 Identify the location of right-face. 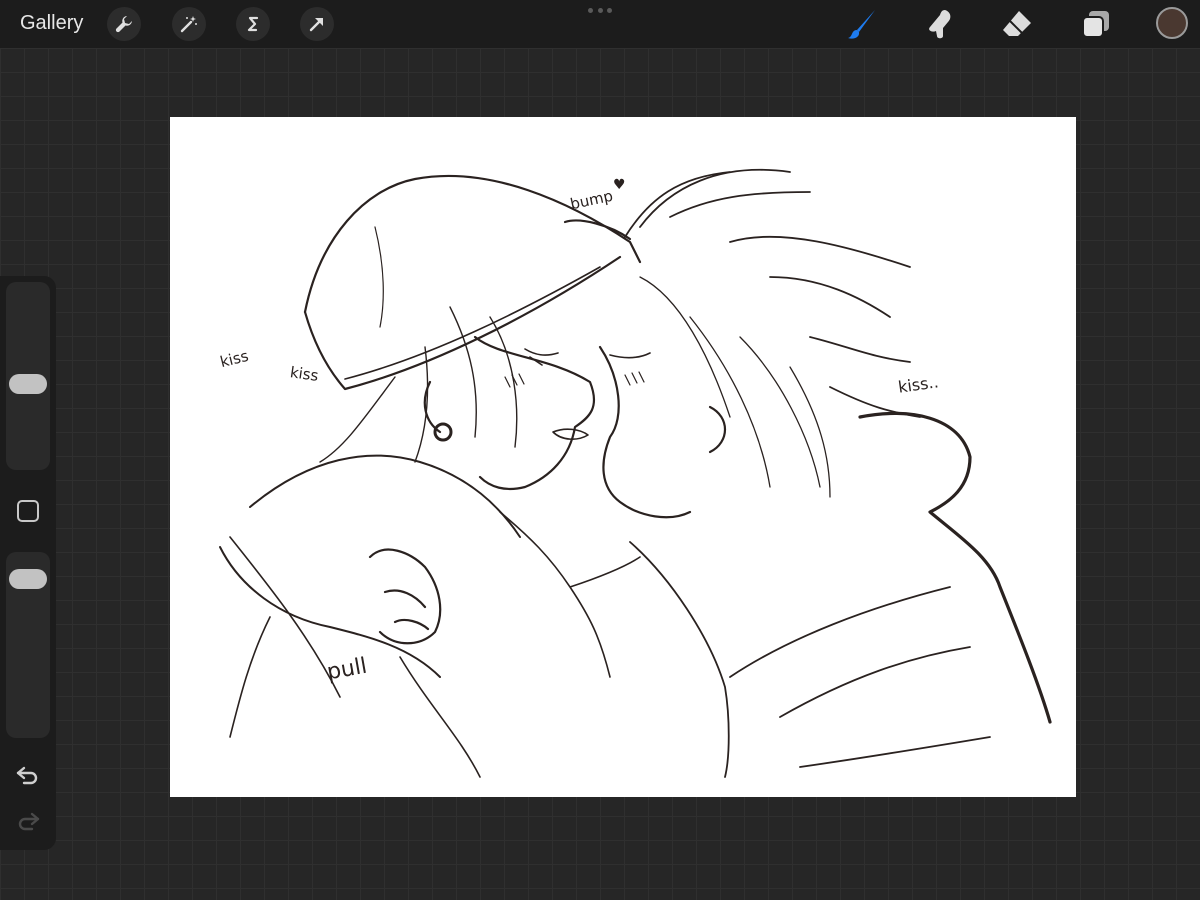
(645, 432).